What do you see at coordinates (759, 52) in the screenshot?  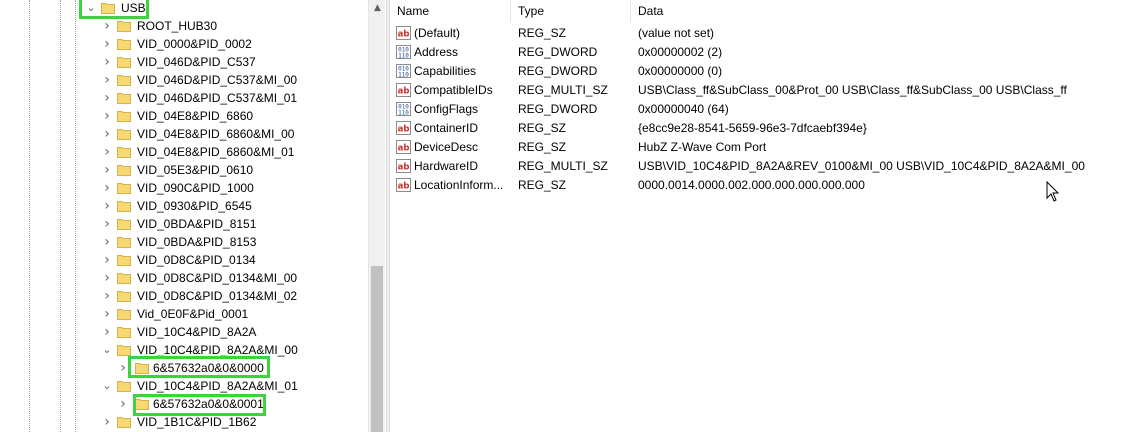 I see `value-row: 010 110 Address REG_DWORD 0x00000002 (2)` at bounding box center [759, 52].